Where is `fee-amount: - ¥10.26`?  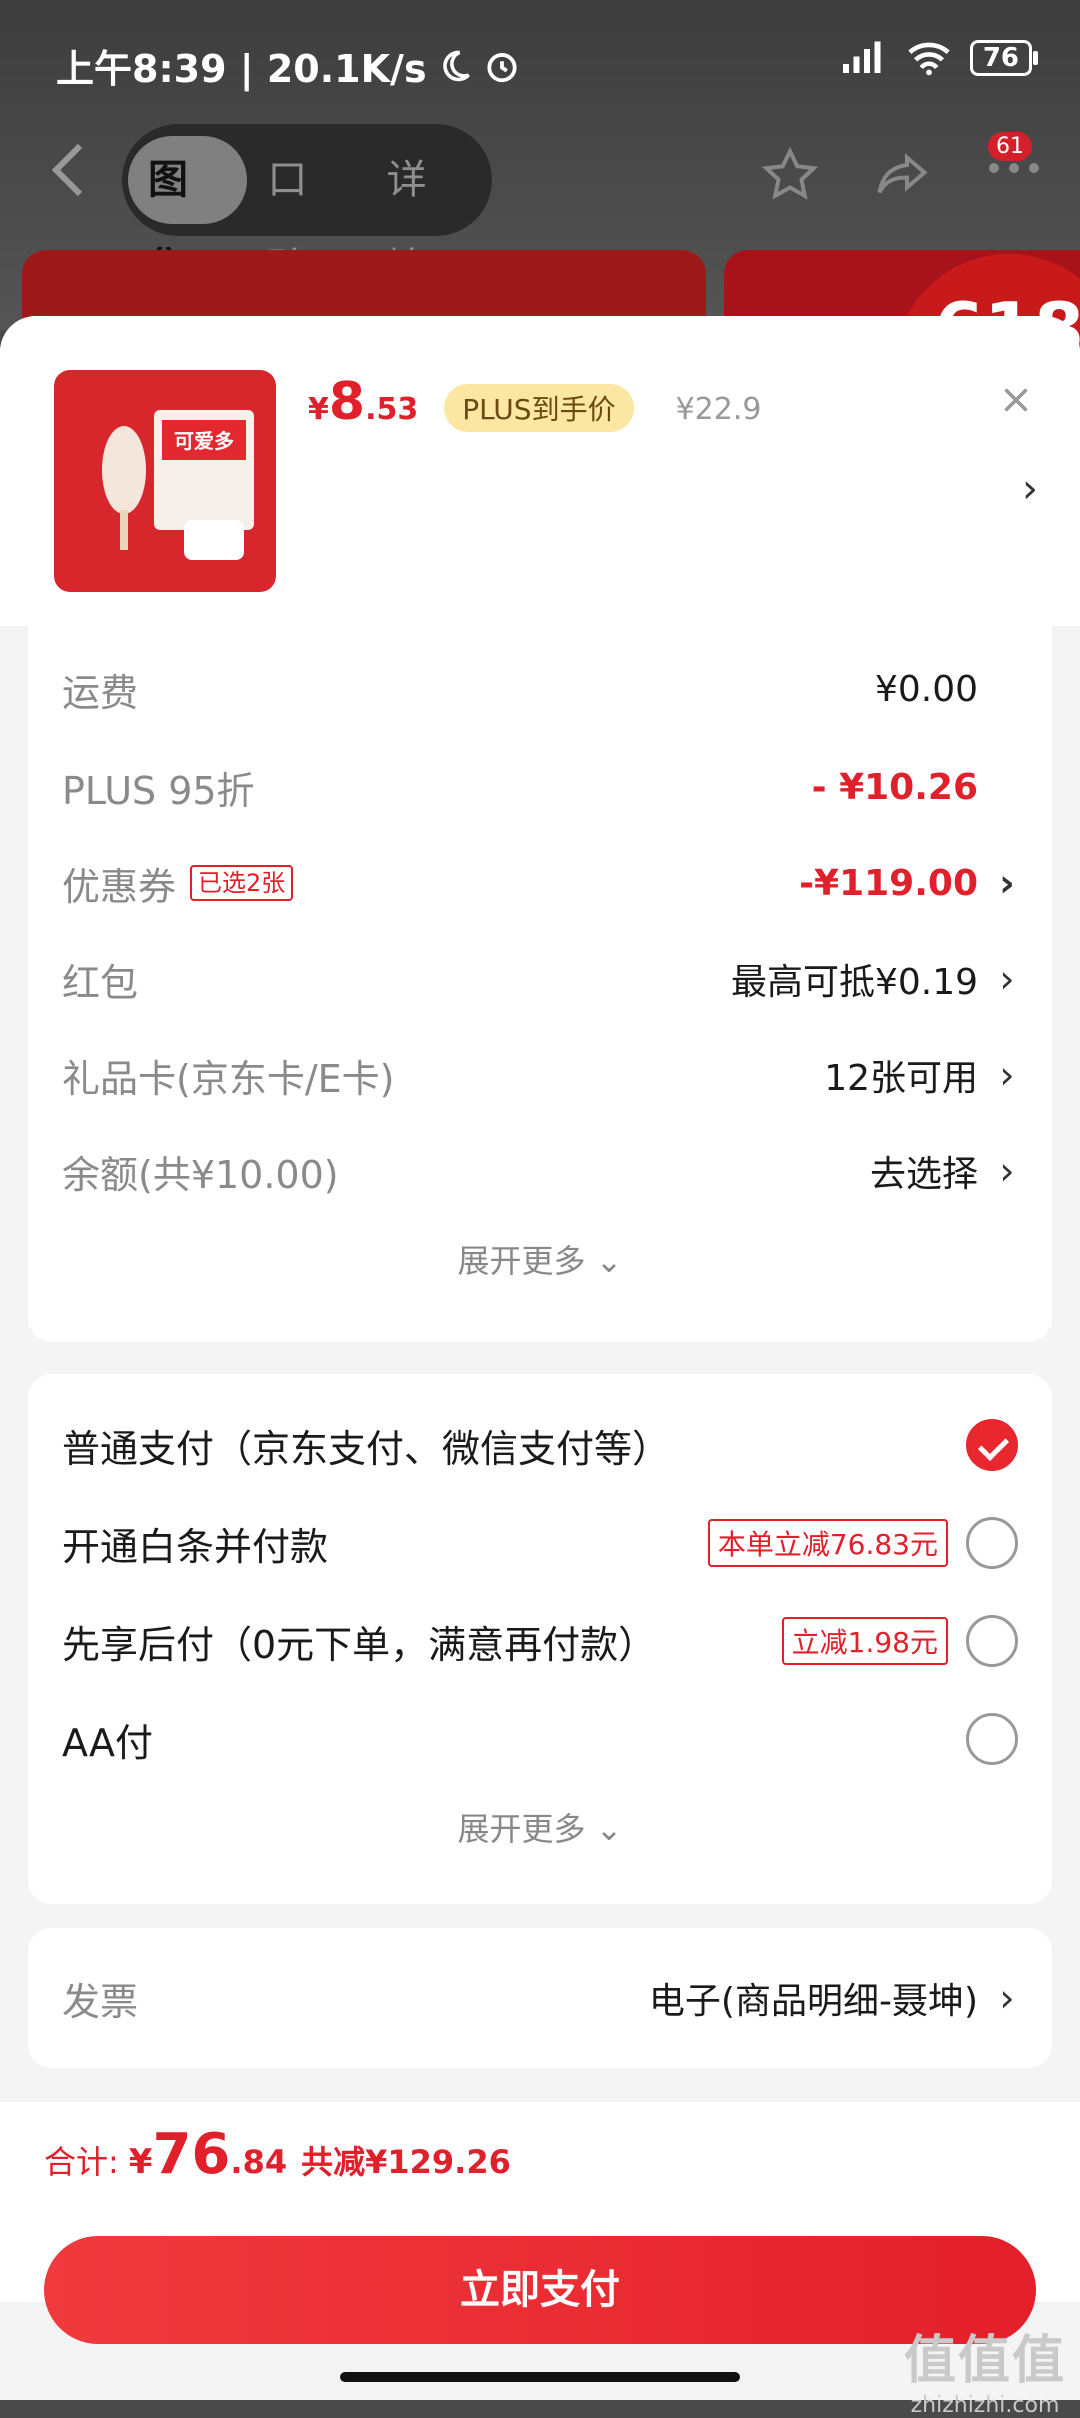
fee-amount: - ¥10.26 is located at coordinates (894, 787).